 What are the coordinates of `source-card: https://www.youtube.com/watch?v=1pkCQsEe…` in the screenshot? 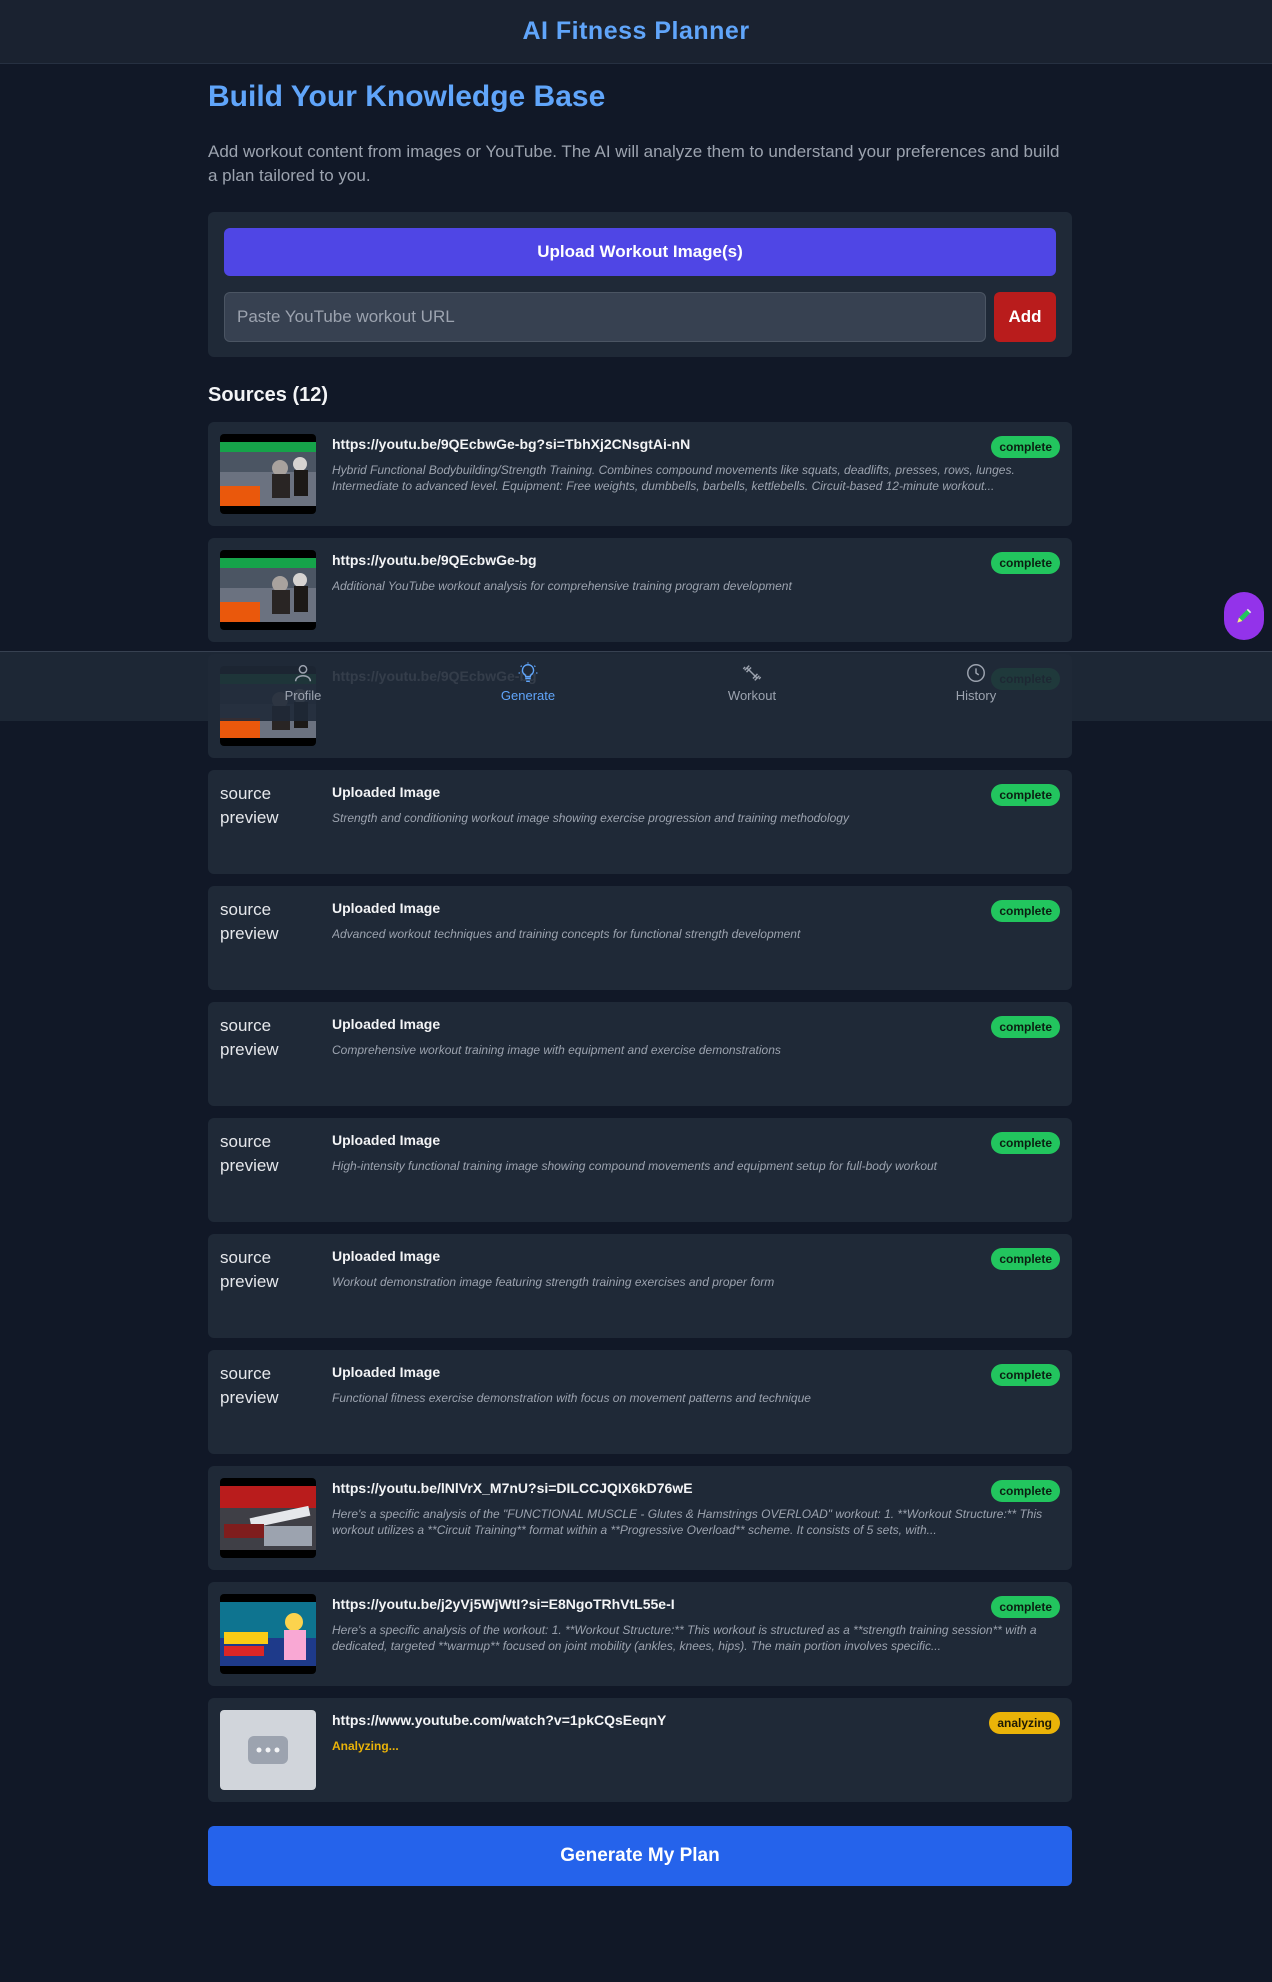 It's located at (640, 1750).